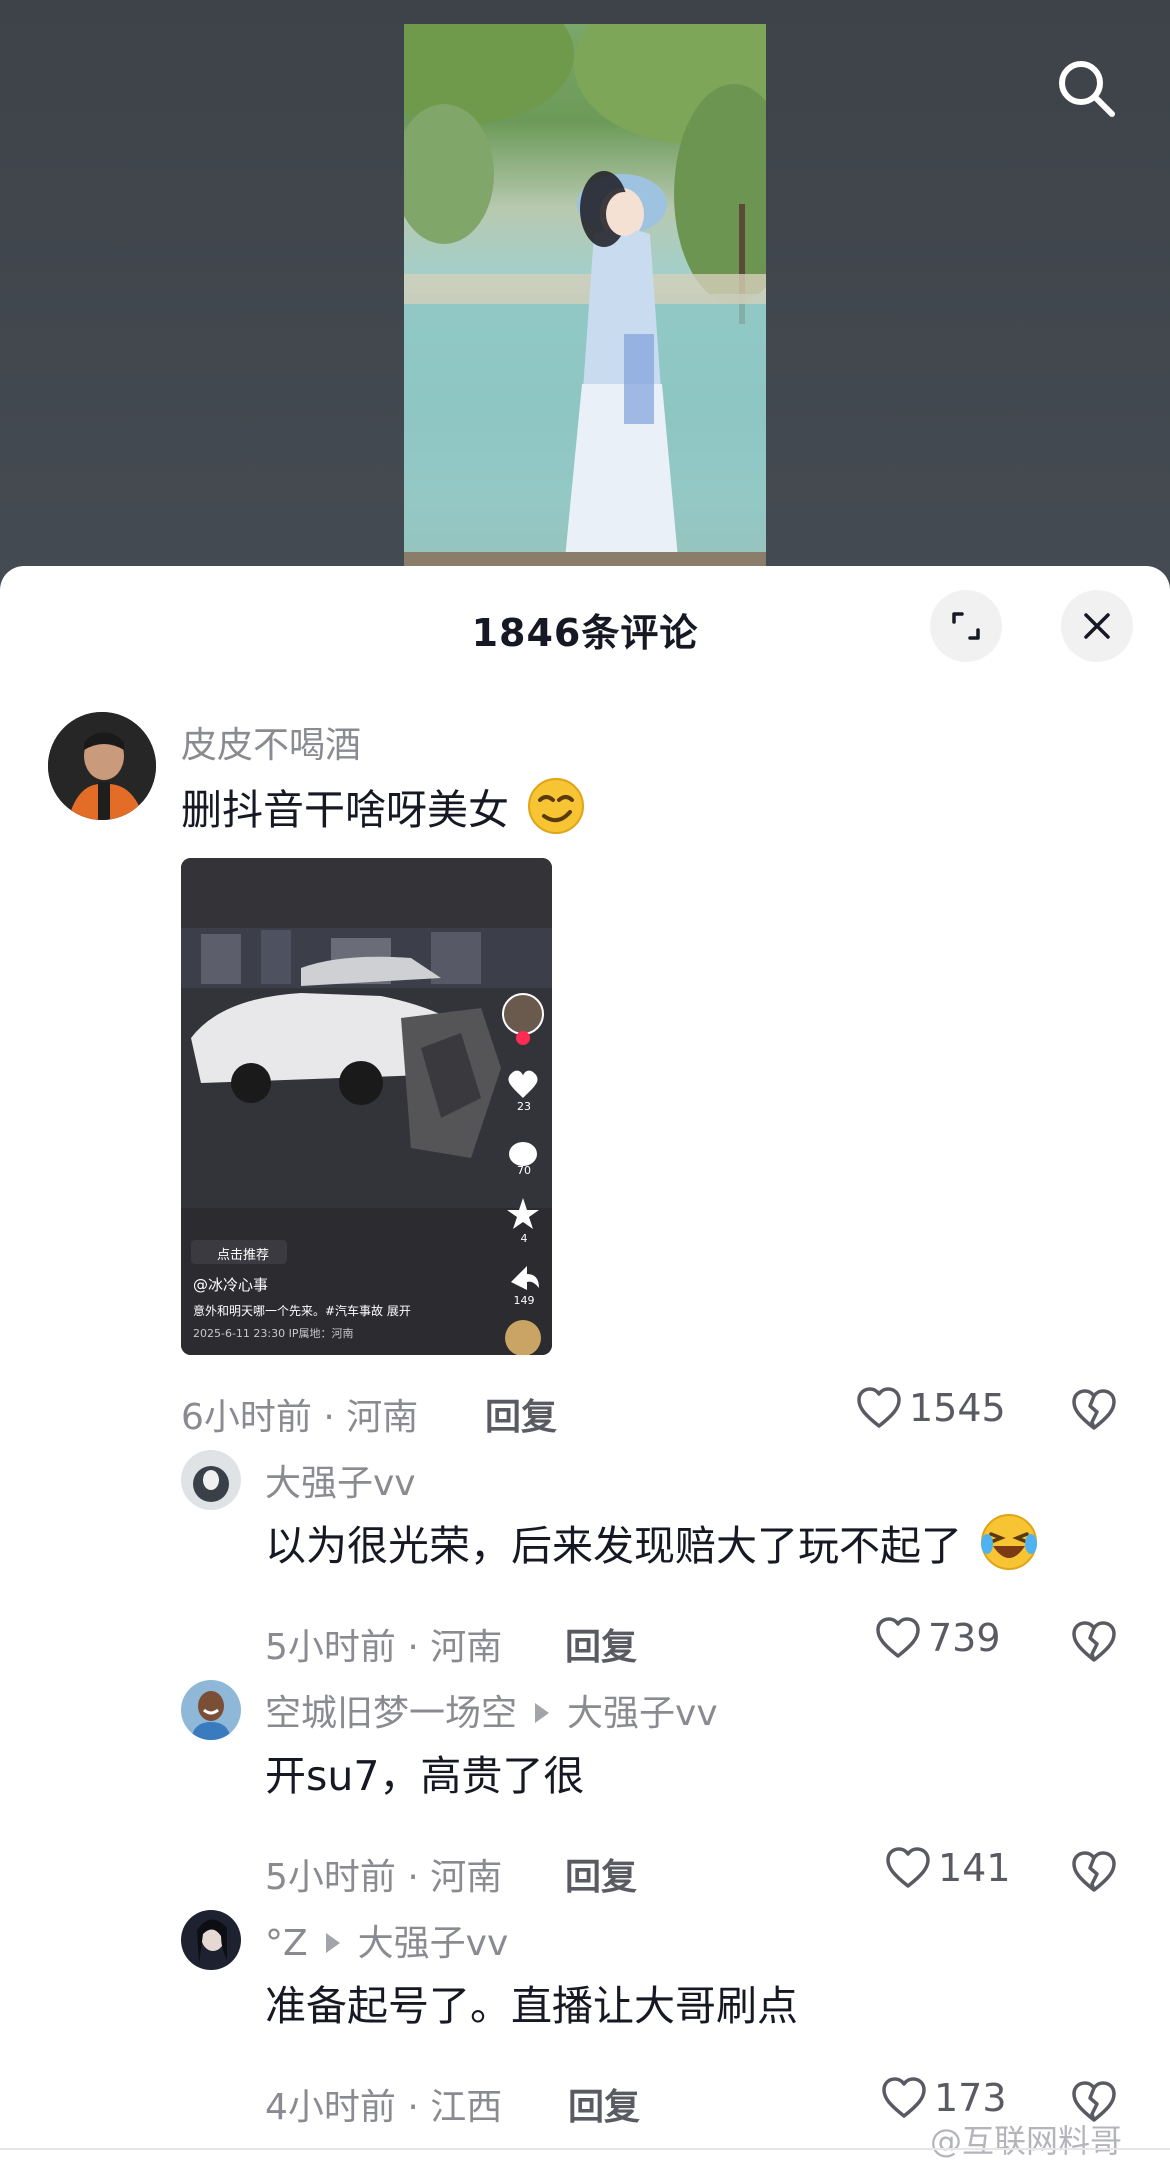 This screenshot has height=2160, width=1170. I want to click on video-thumbnail, so click(585, 296).